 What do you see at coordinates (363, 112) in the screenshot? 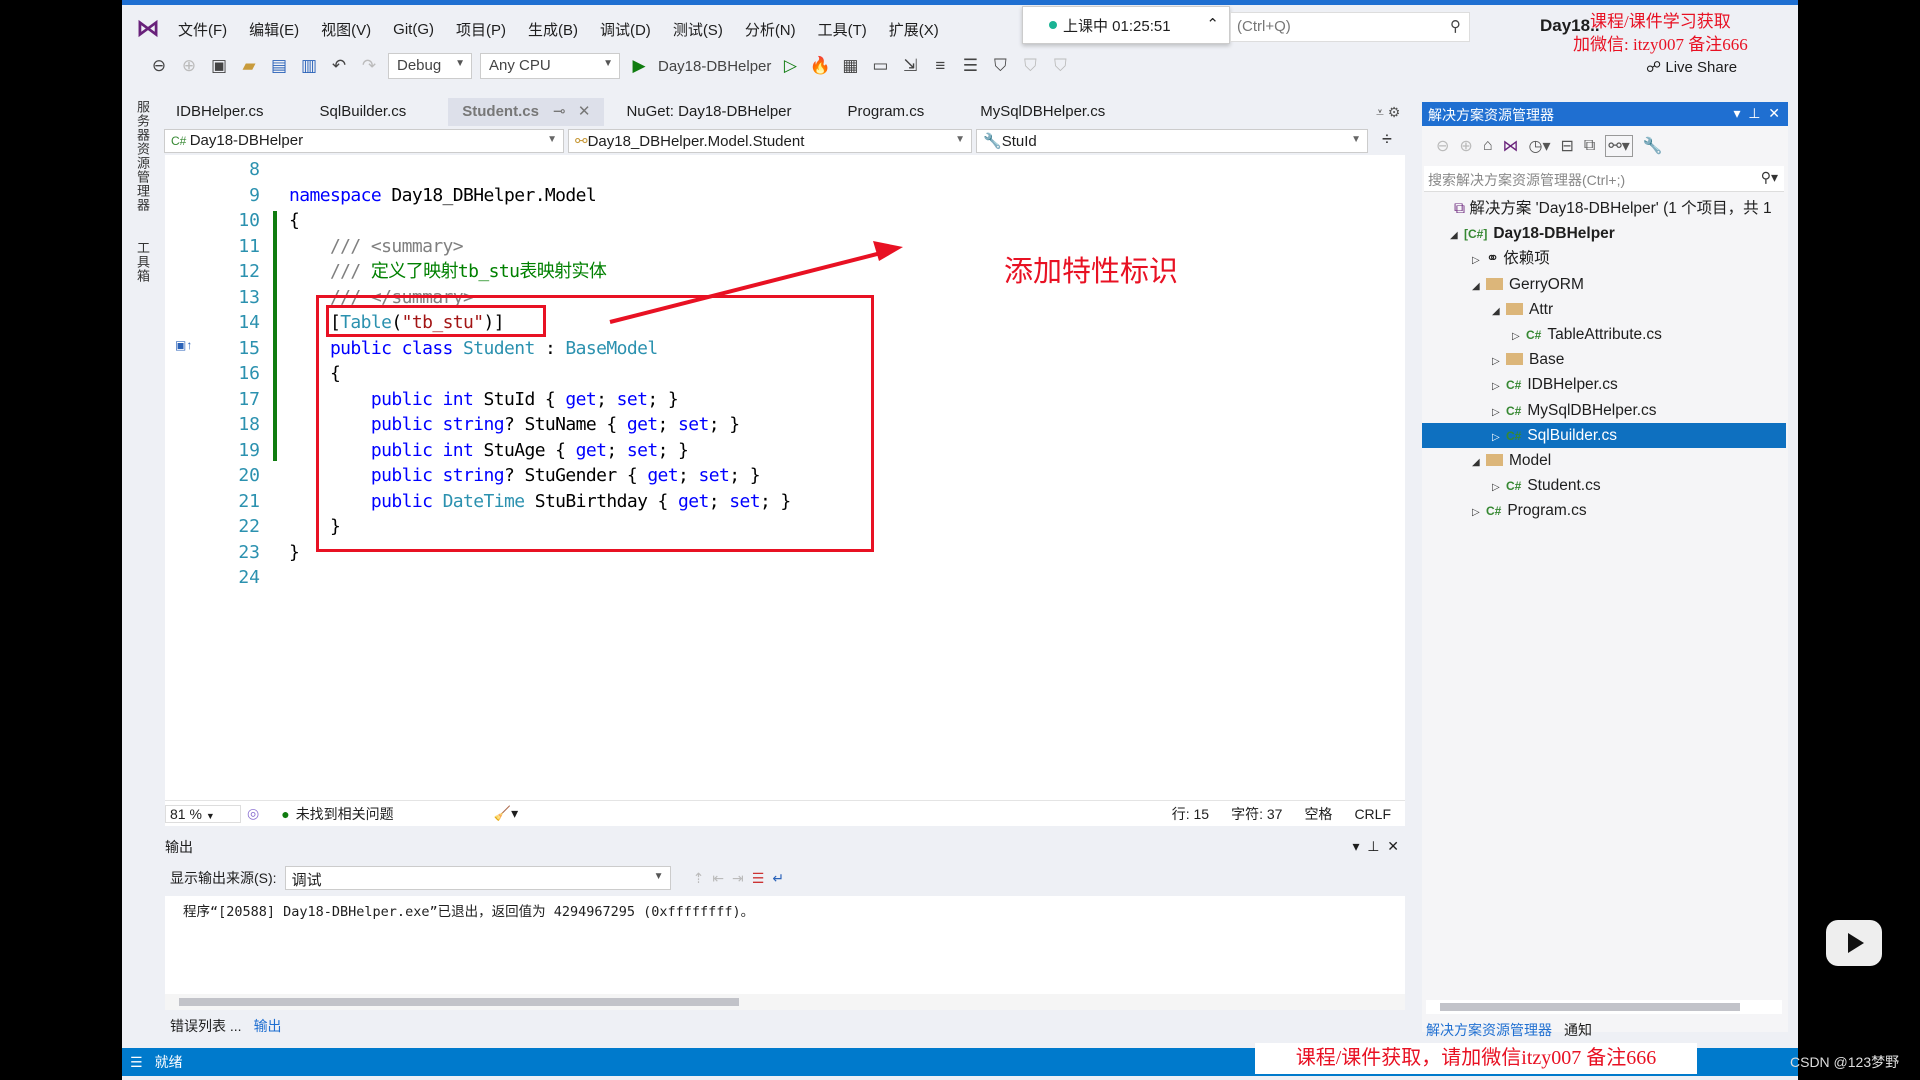
I see `tab-sqlbuilder: SqlBuilder.cs` at bounding box center [363, 112].